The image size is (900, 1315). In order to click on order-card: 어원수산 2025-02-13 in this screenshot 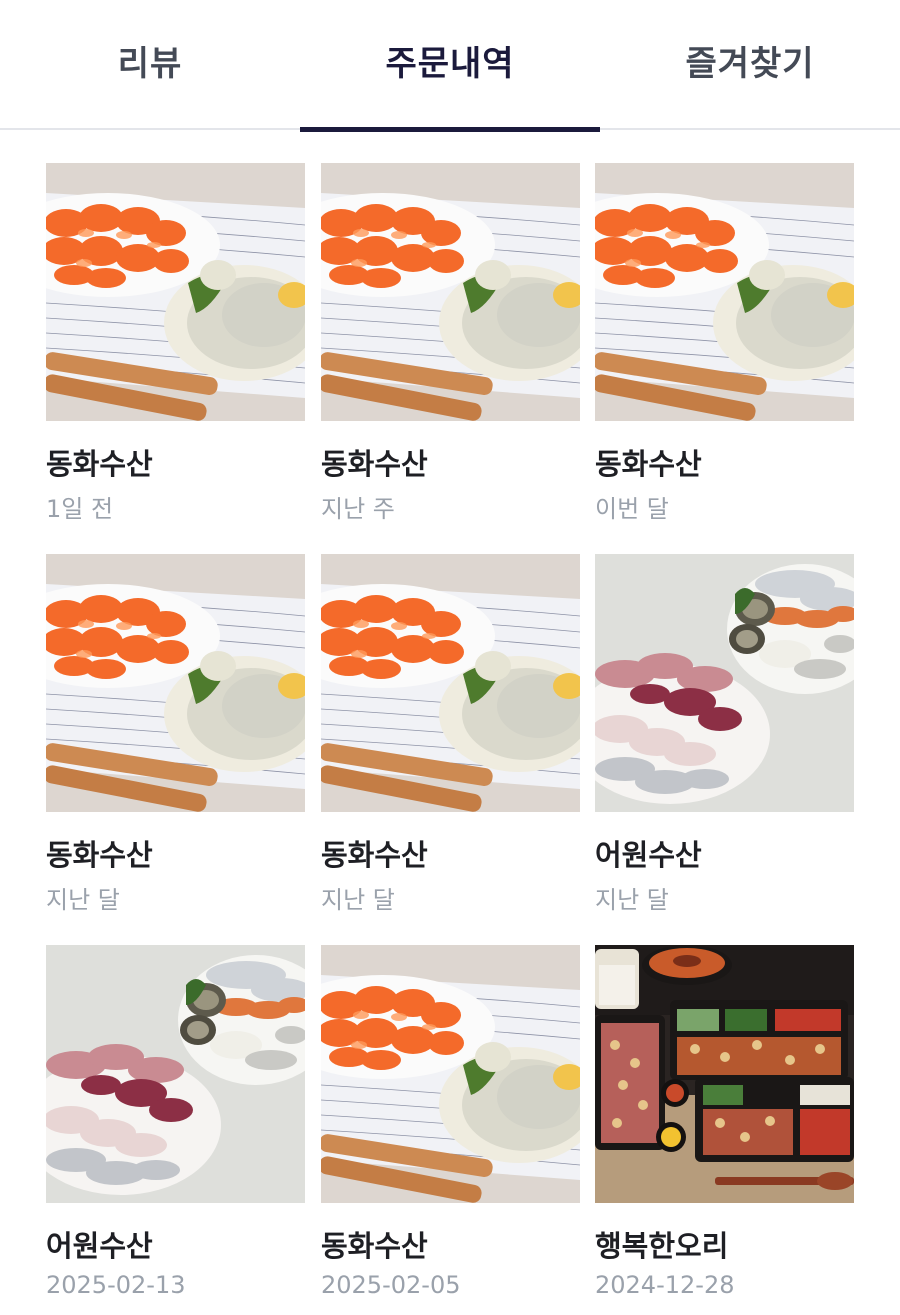, I will do `click(175, 1130)`.